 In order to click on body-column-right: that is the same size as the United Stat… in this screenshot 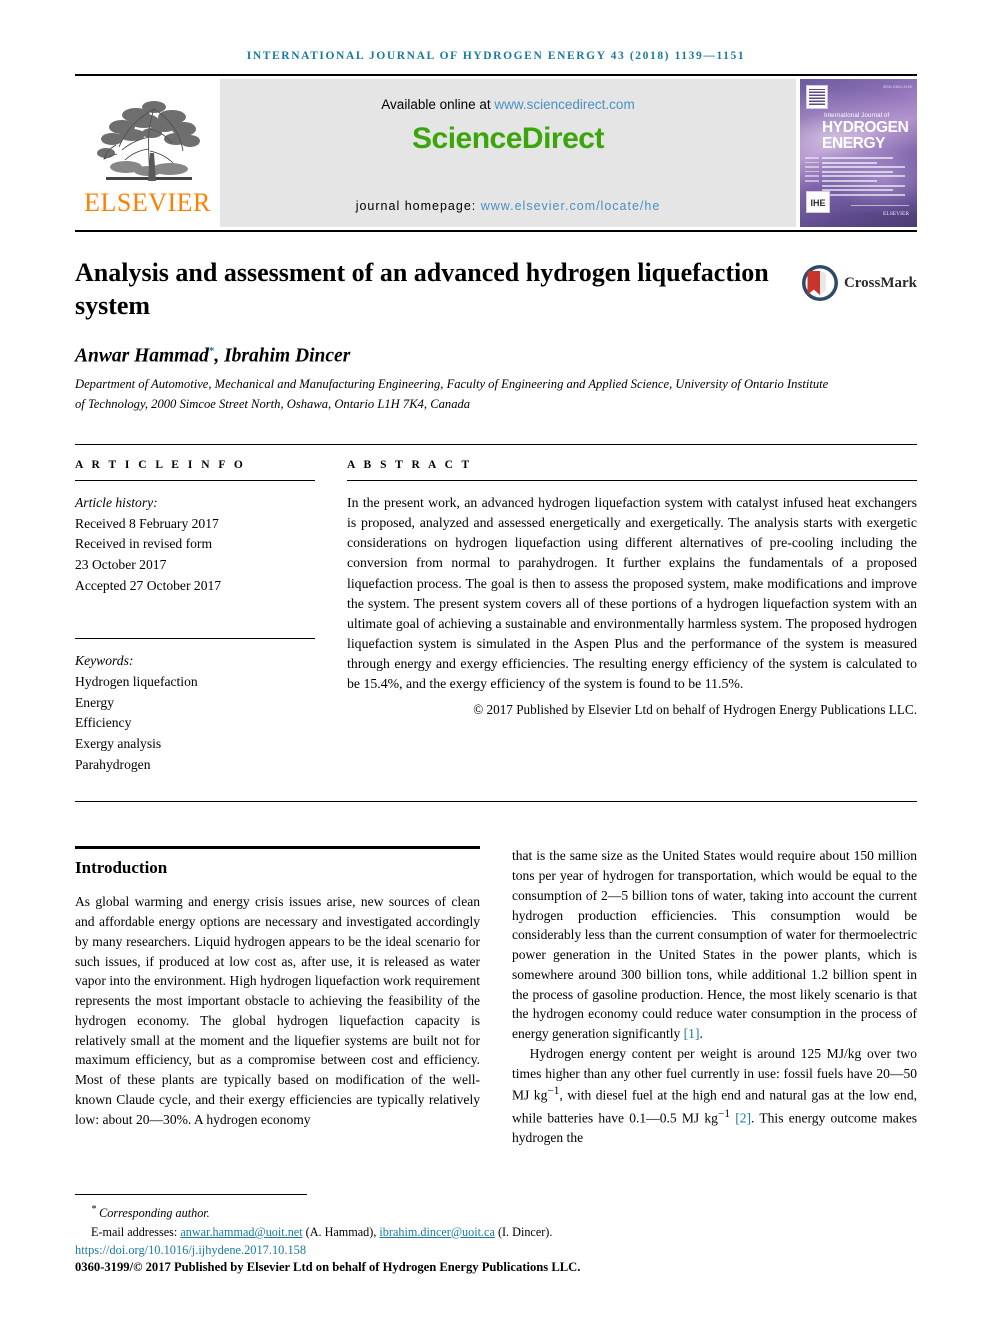, I will do `click(714, 997)`.